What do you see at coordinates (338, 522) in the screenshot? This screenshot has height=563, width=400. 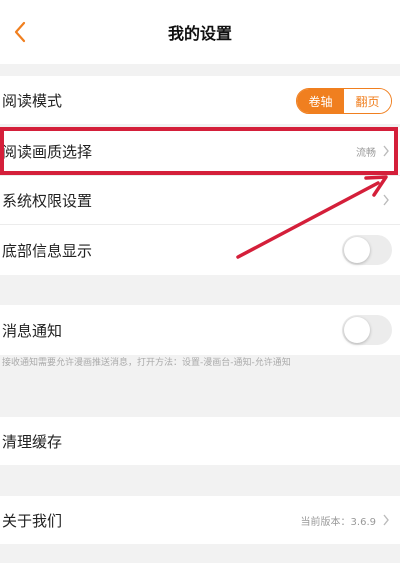 I see `version-text: 当前版本：3.6.9` at bounding box center [338, 522].